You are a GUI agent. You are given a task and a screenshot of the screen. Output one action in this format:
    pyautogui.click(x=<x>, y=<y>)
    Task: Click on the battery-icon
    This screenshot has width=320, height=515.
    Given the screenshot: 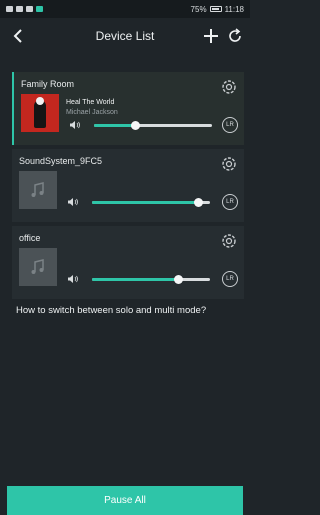 What is the action you would take?
    pyautogui.click(x=215, y=9)
    